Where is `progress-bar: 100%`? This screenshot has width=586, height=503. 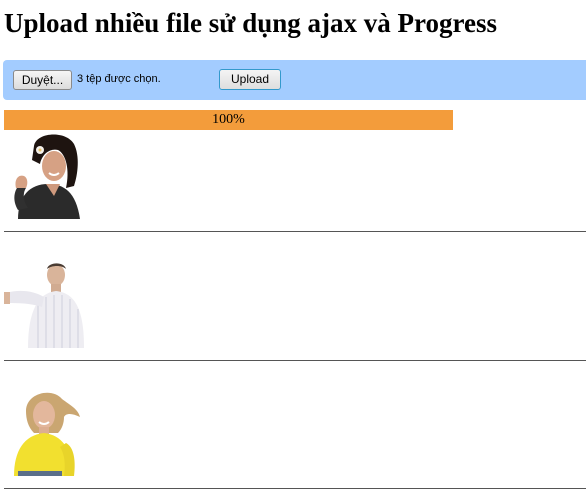 progress-bar: 100% is located at coordinates (228, 120).